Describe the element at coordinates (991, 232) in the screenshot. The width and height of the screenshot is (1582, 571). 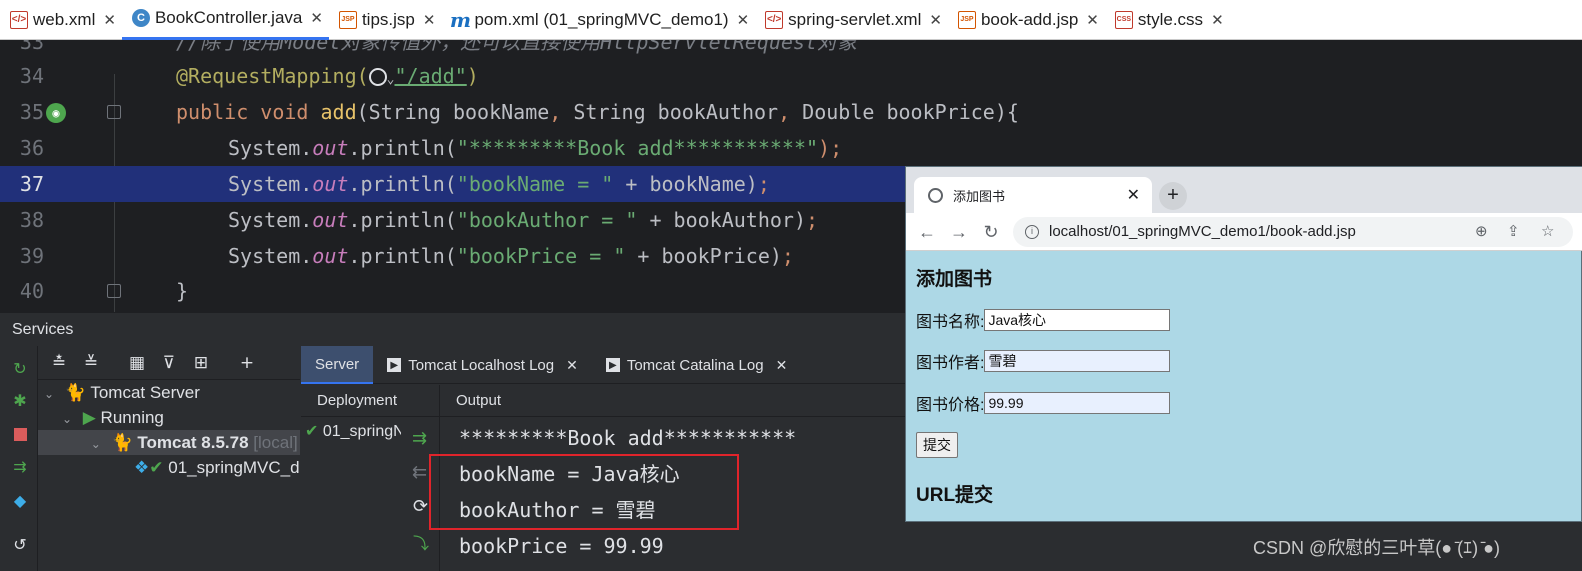
I see `reload-icon: ↻` at that location.